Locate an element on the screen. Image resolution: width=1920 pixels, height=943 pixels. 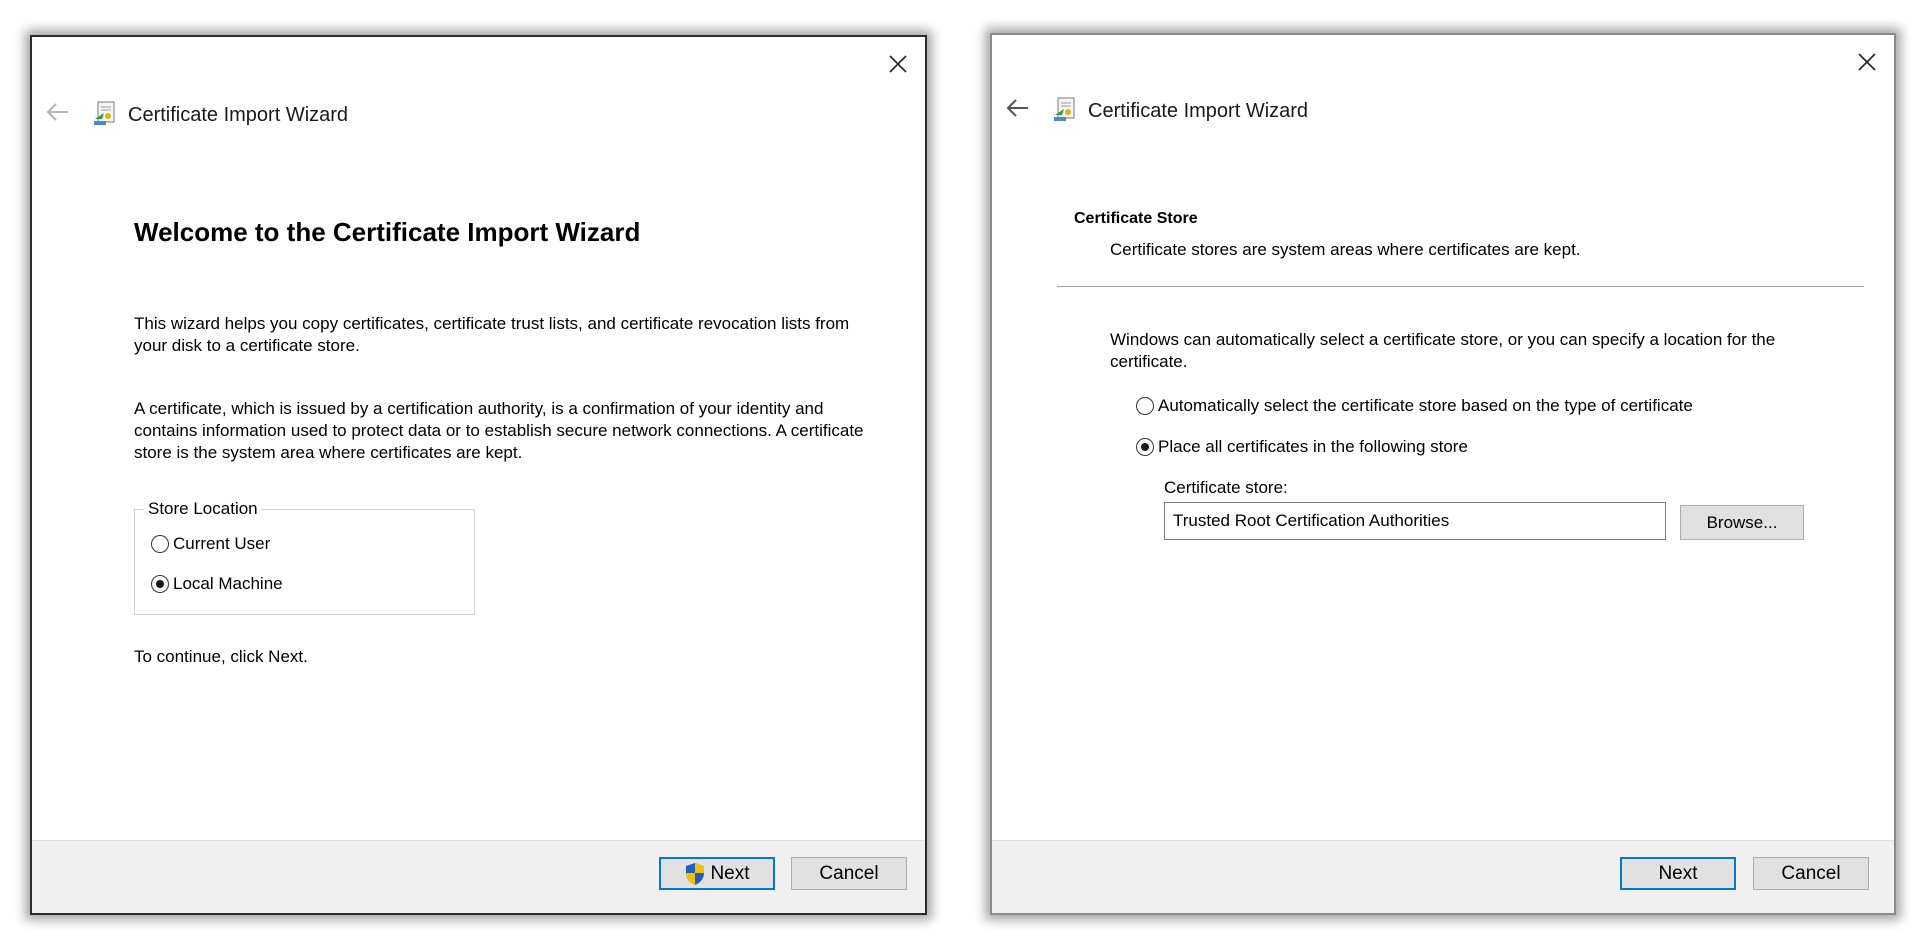
page-heading: Welcome to the Certificate Import Wizard is located at coordinates (387, 232).